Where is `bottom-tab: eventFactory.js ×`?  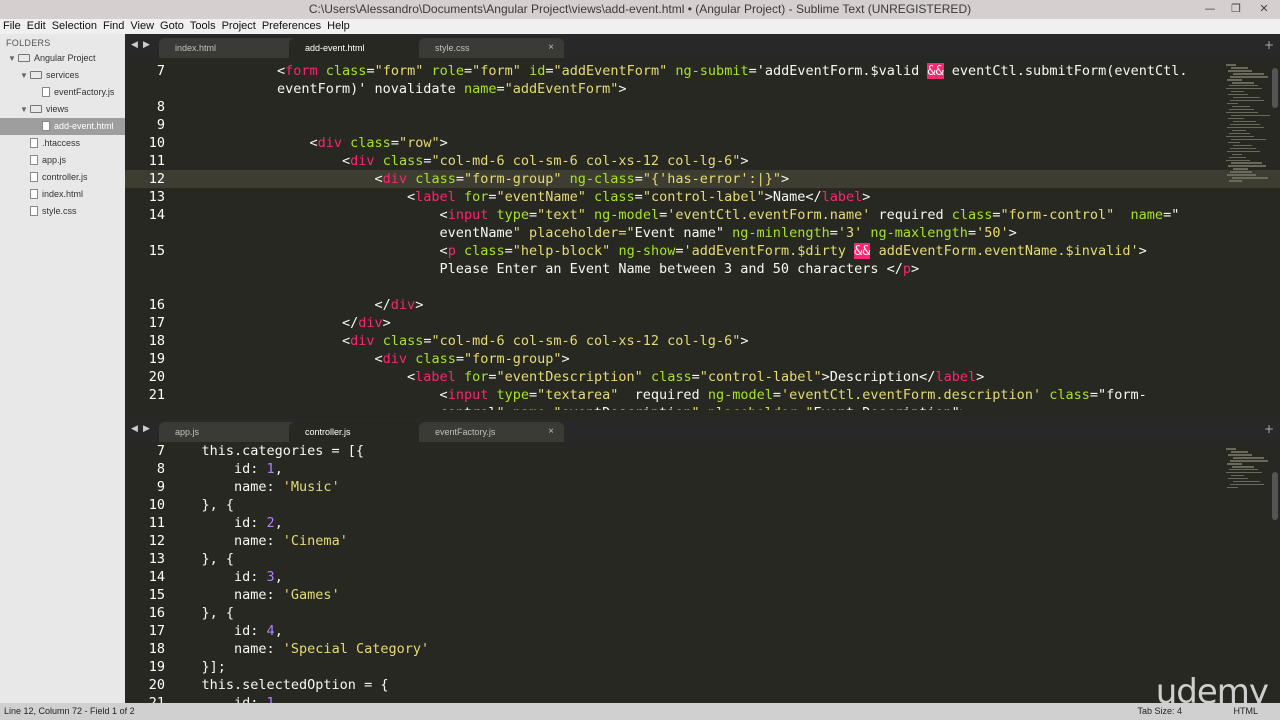
bottom-tab: eventFactory.js × is located at coordinates (491, 432).